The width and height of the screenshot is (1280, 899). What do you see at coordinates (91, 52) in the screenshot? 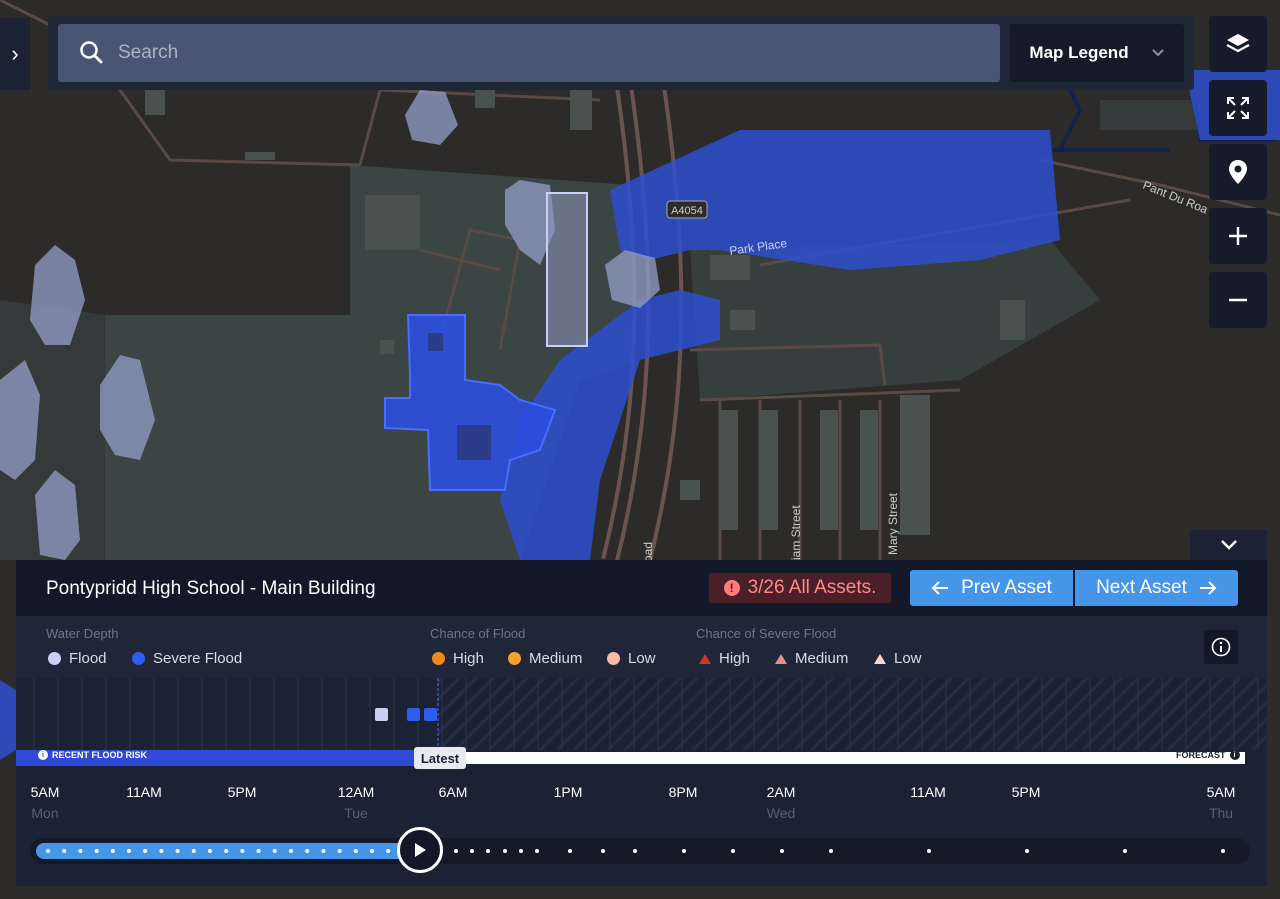
I see `search-icon` at bounding box center [91, 52].